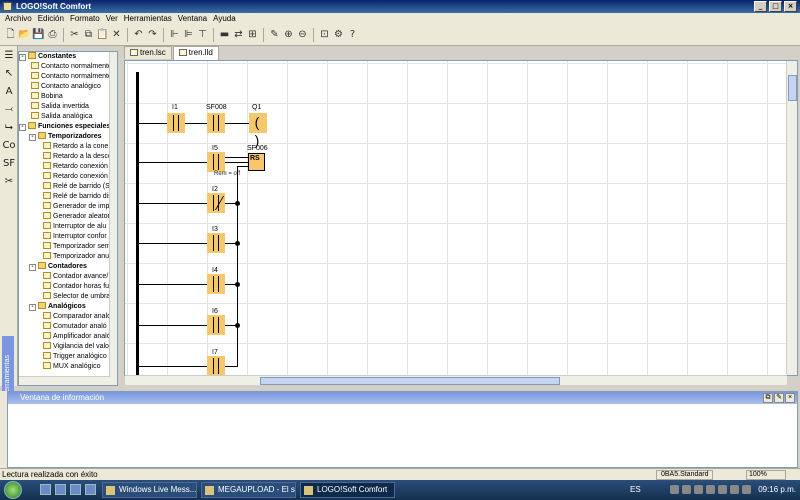 This screenshot has width=800, height=500. What do you see at coordinates (68, 327) in the screenshot?
I see `tree-item: Comutador analó` at bounding box center [68, 327].